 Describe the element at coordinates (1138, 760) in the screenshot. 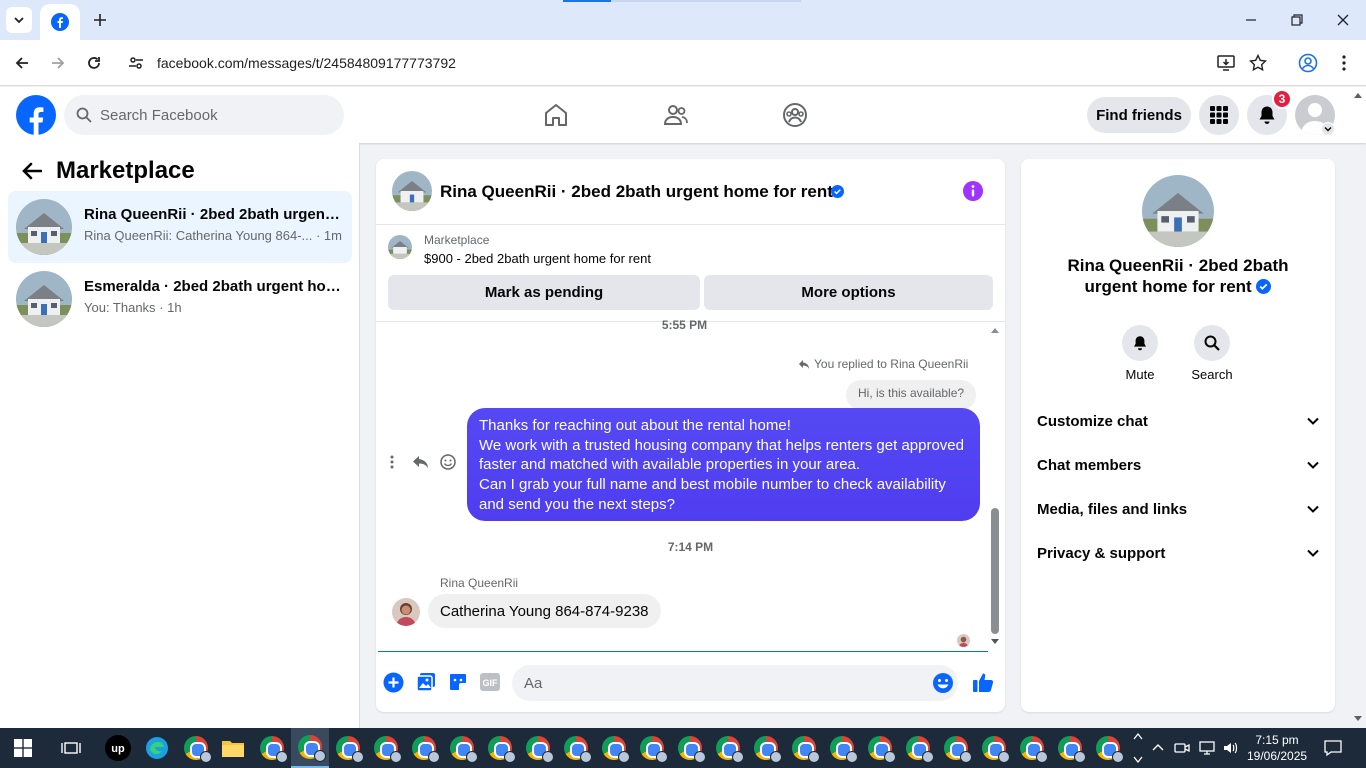

I see `taskbar-scroll-down-icon` at that location.